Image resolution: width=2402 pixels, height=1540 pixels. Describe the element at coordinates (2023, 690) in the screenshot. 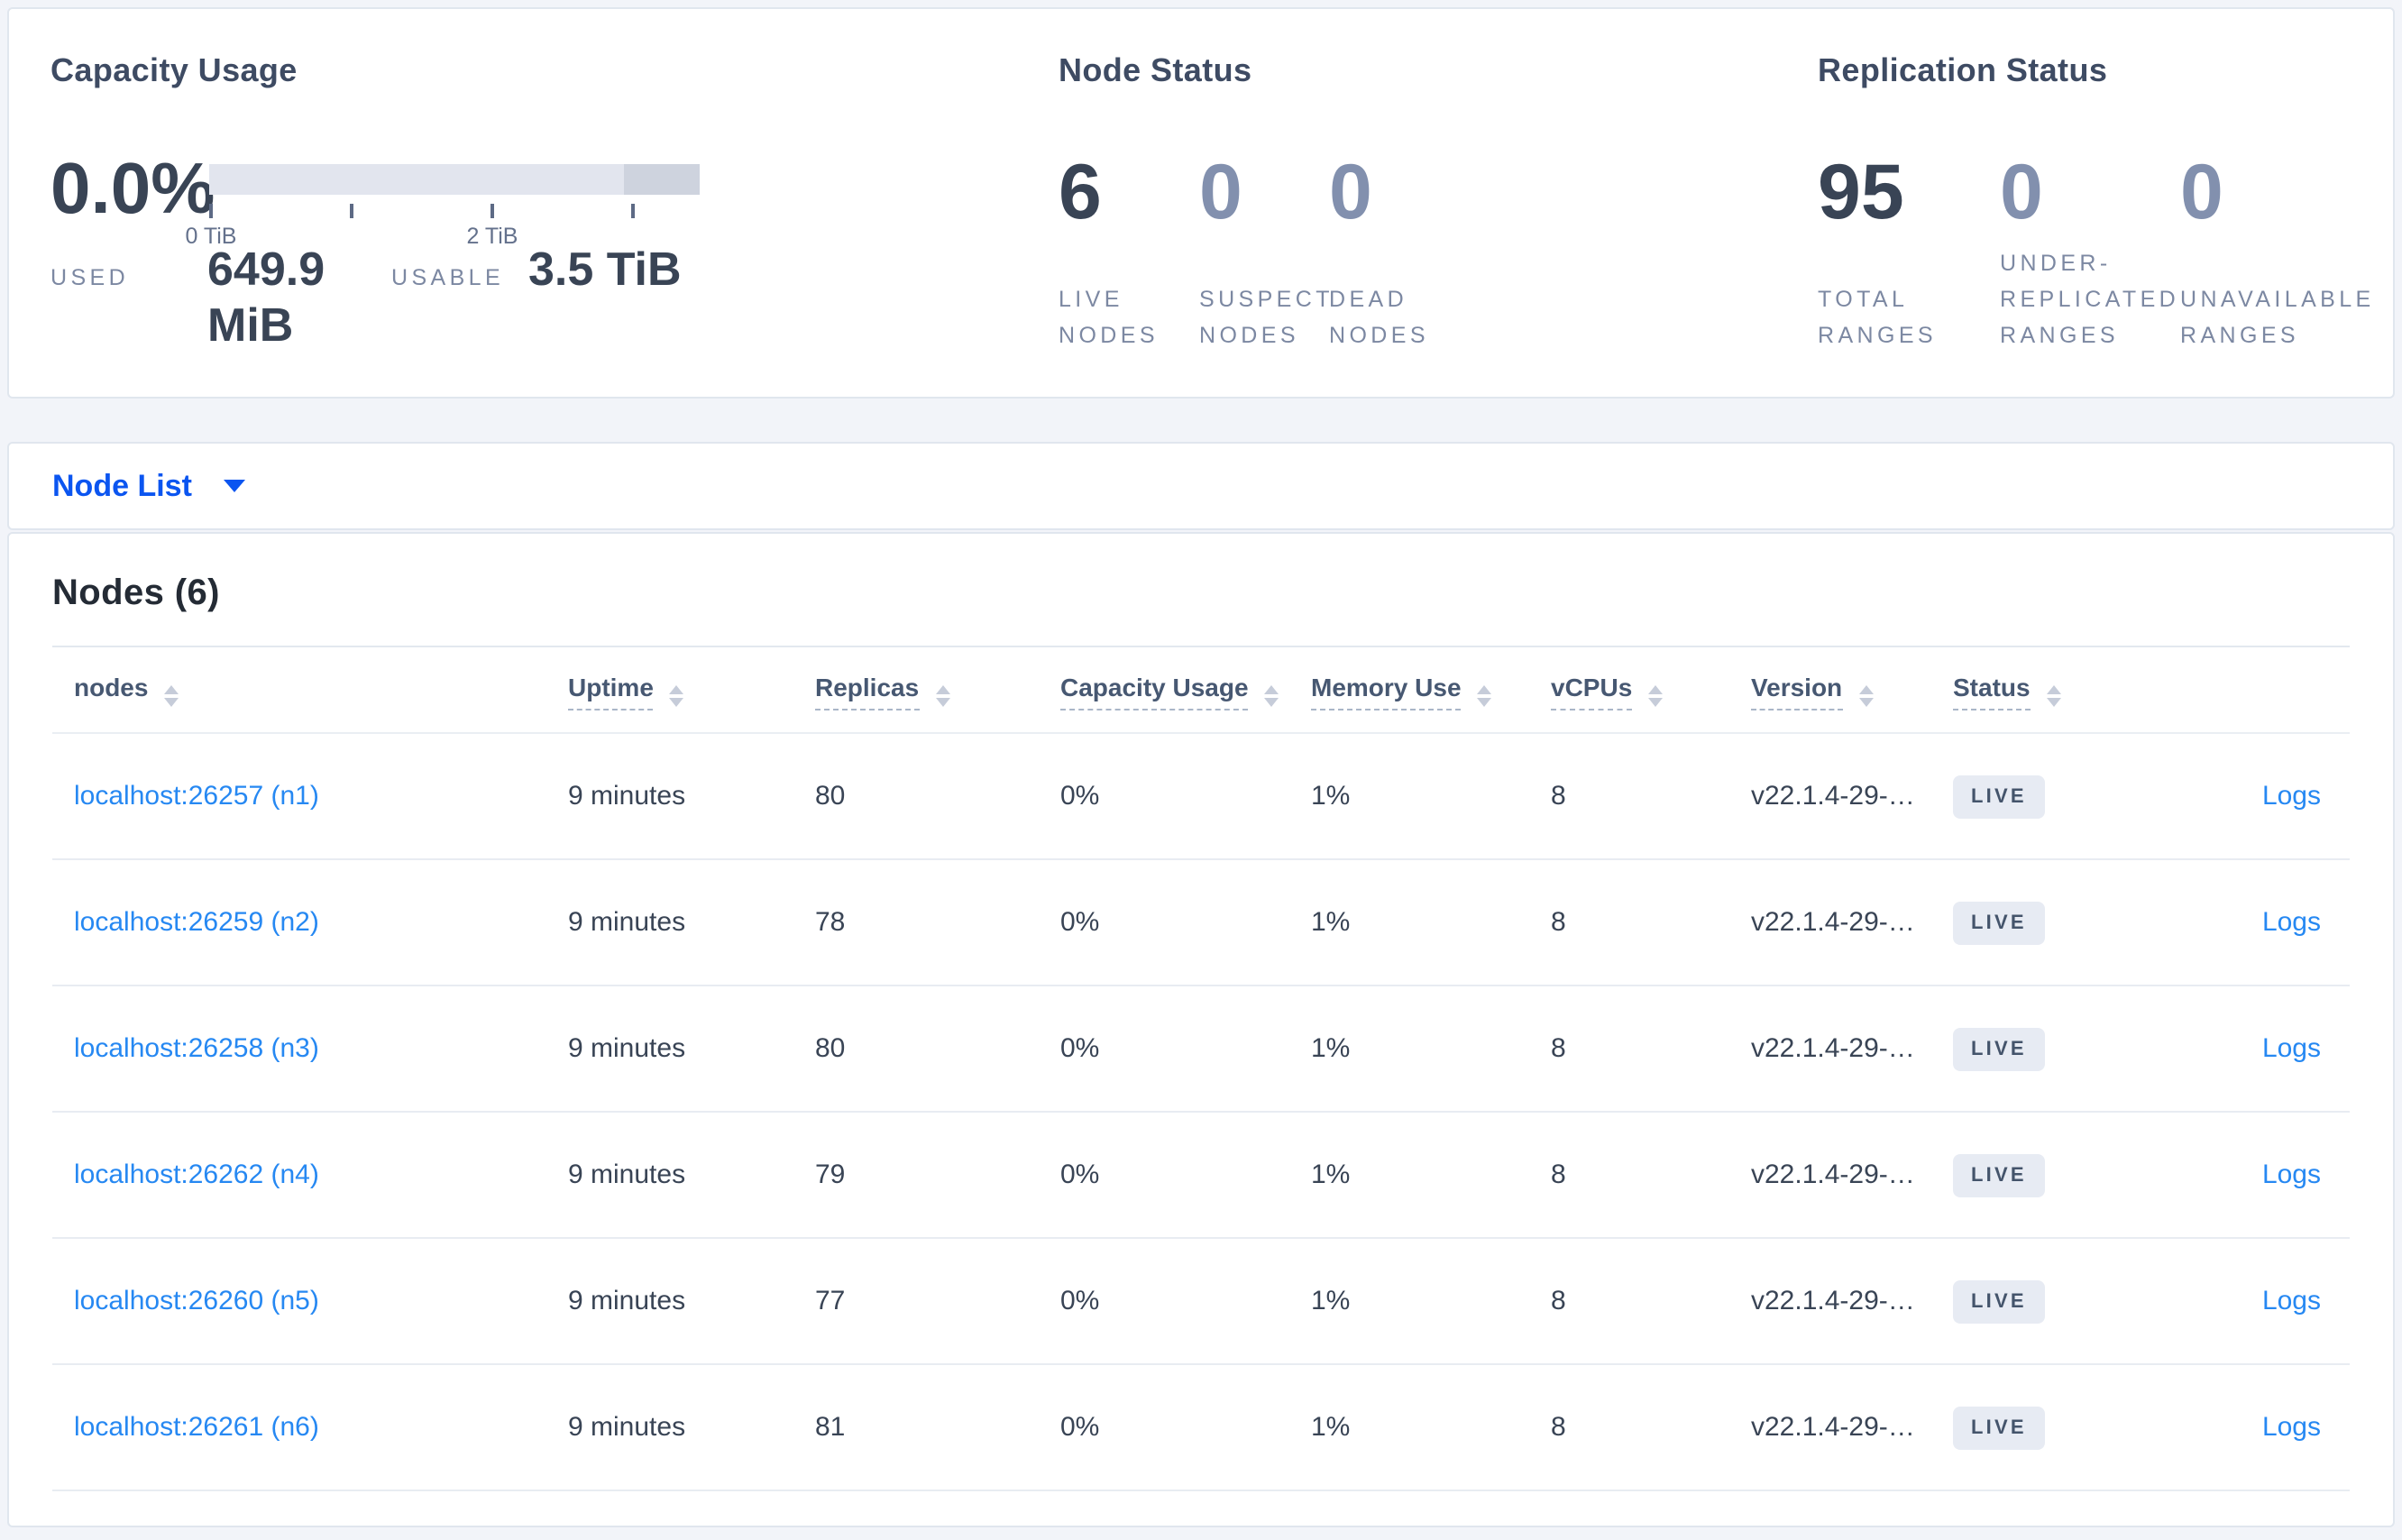

I see `column-header-status: Status` at that location.